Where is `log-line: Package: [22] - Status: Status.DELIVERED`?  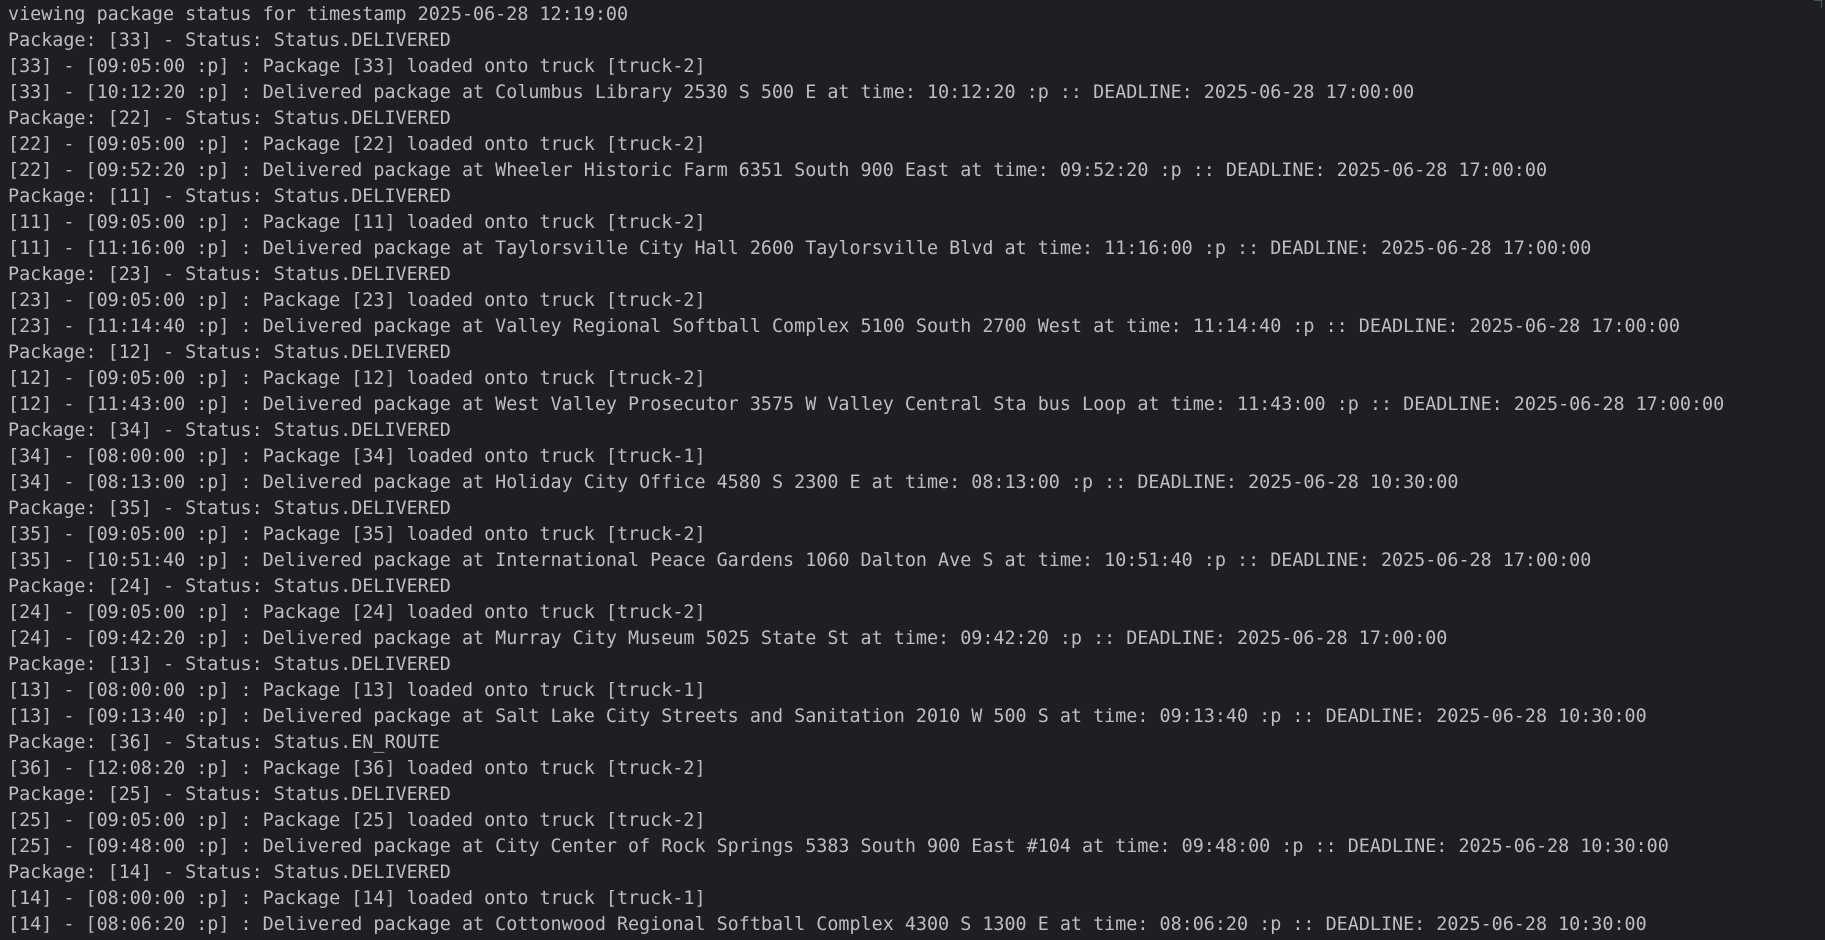
log-line: Package: [22] - Status: Status.DELIVERED is located at coordinates (229, 118).